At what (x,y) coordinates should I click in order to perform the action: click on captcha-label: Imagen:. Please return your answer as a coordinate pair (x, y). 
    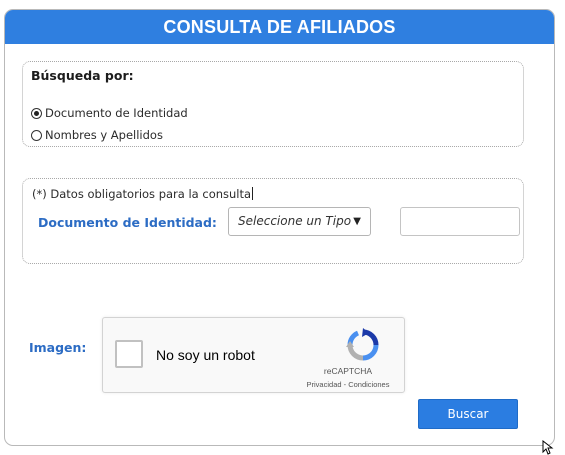
    Looking at the image, I should click on (58, 347).